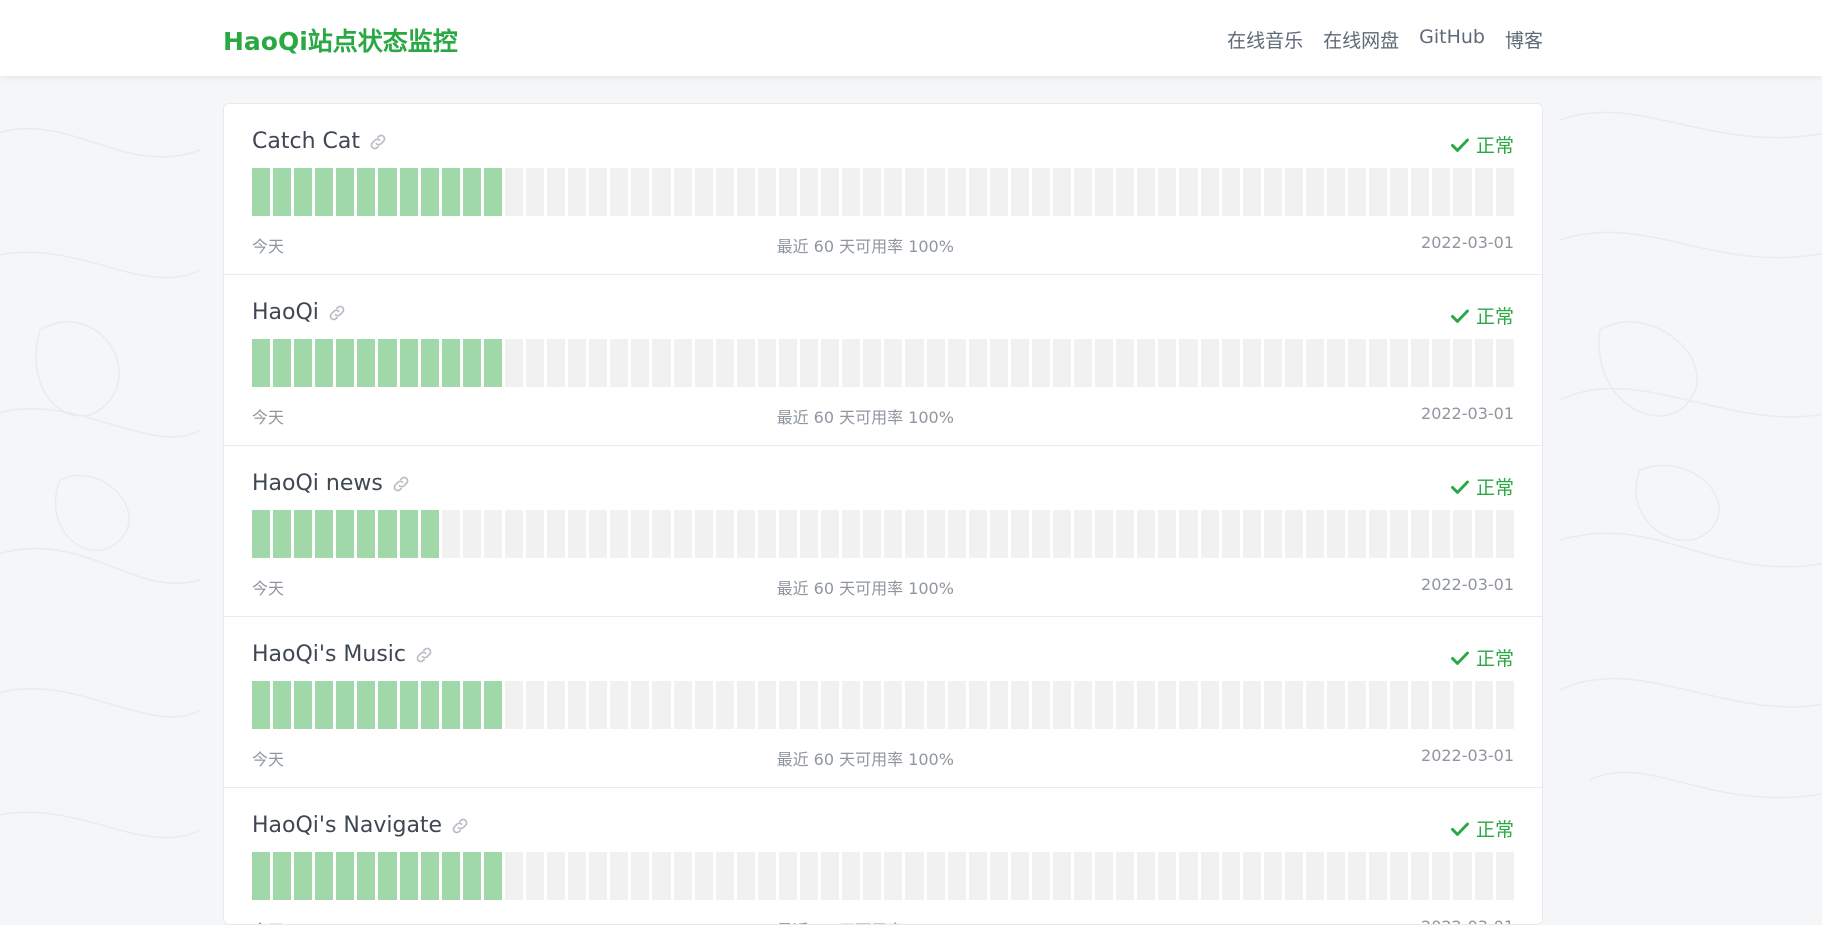 The width and height of the screenshot is (1822, 925). Describe the element at coordinates (285, 312) in the screenshot. I see `monitor-name: HaoQi` at that location.